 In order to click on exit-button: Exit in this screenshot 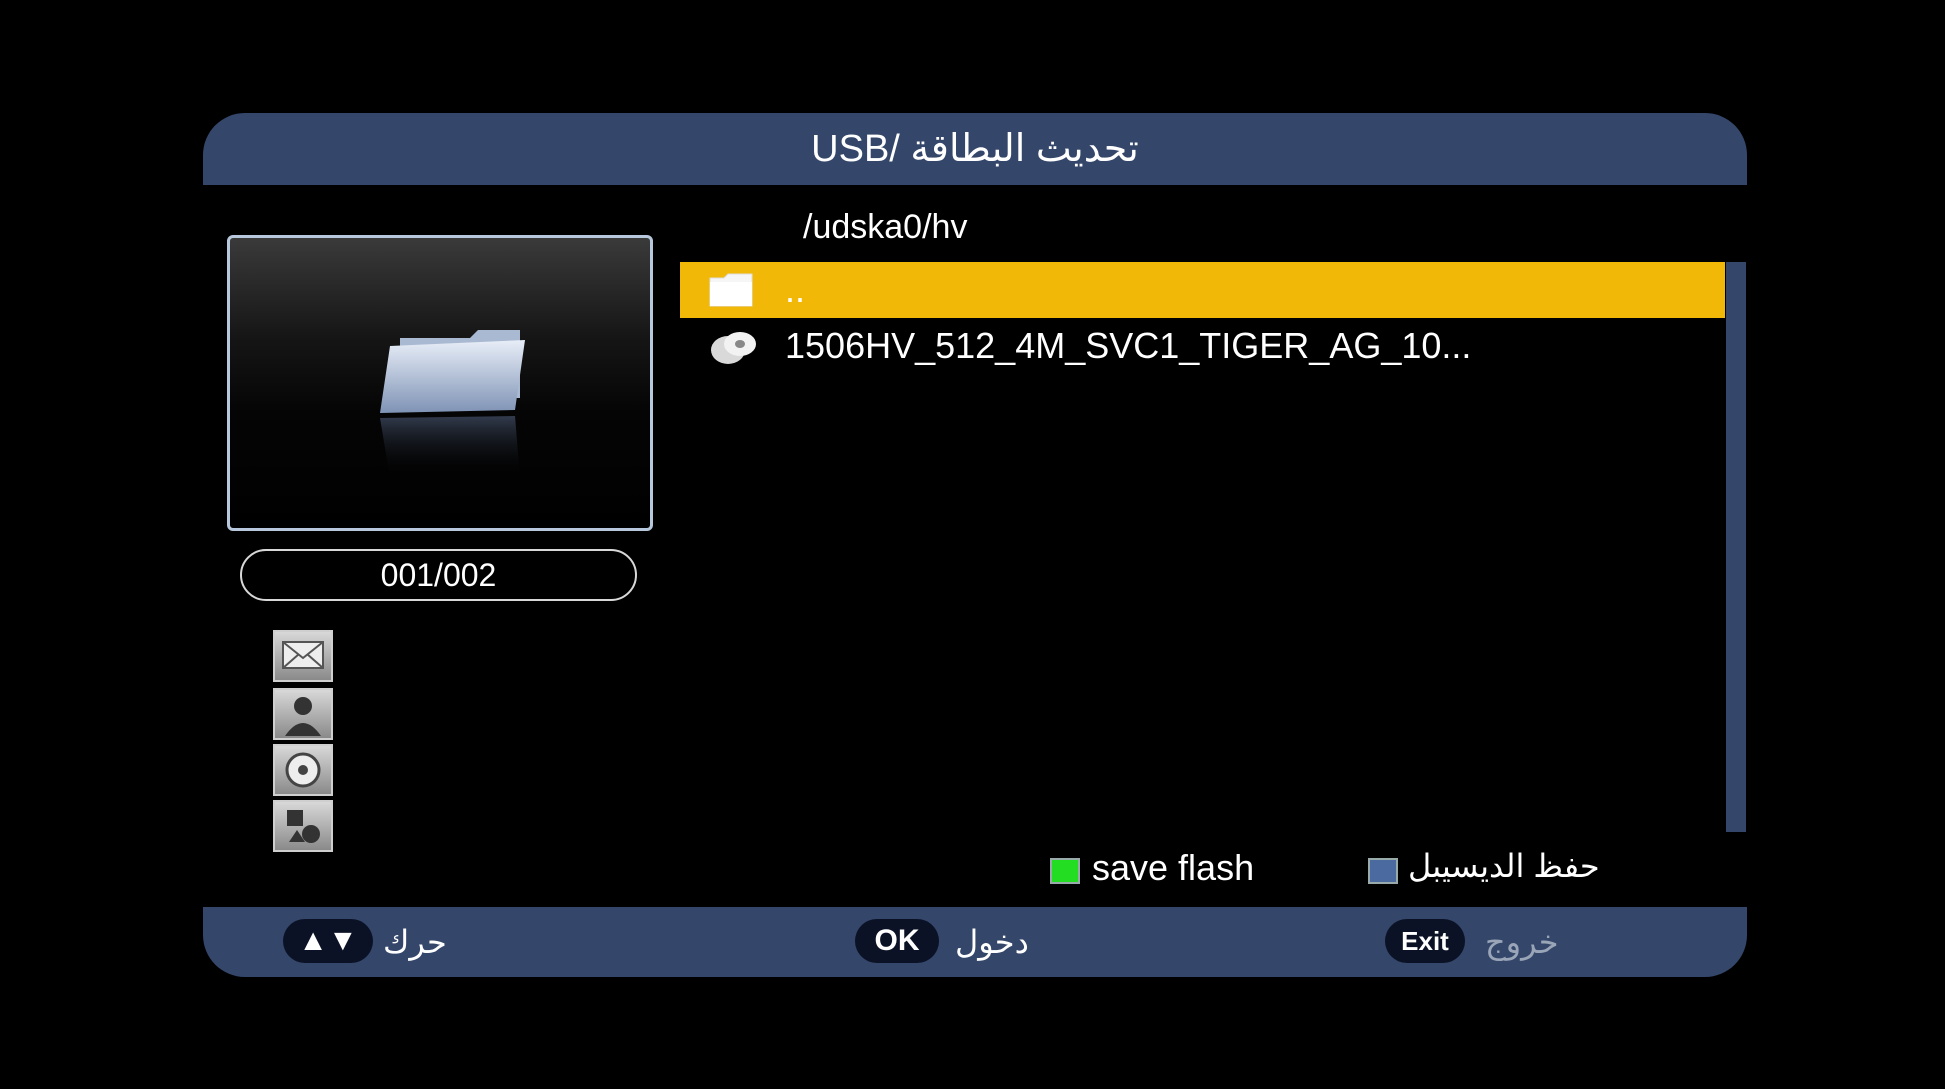, I will do `click(1425, 941)`.